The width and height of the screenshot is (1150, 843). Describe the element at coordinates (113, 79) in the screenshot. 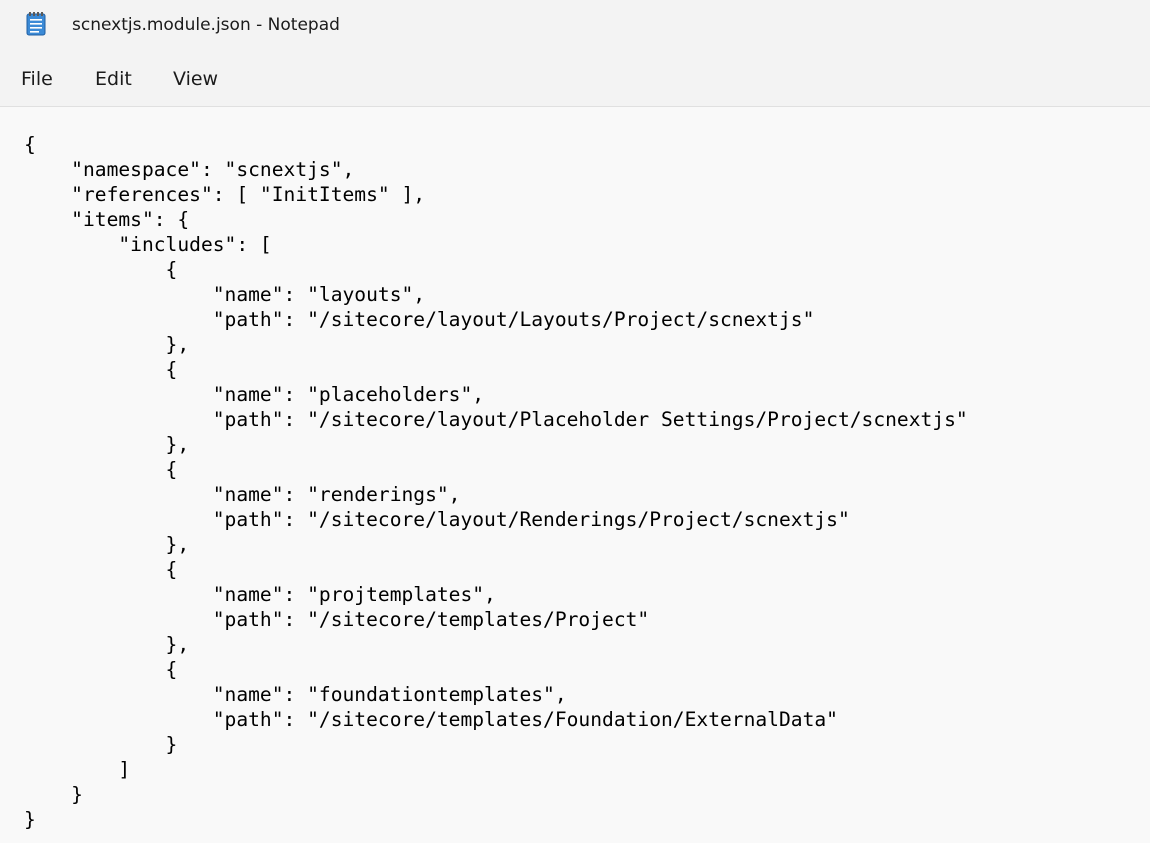

I see `menu-edit: Edit` at that location.